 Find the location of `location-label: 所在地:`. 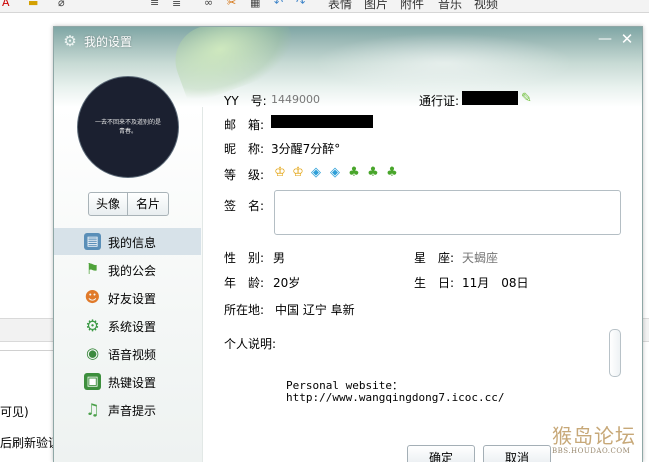

location-label: 所在地: is located at coordinates (244, 310).